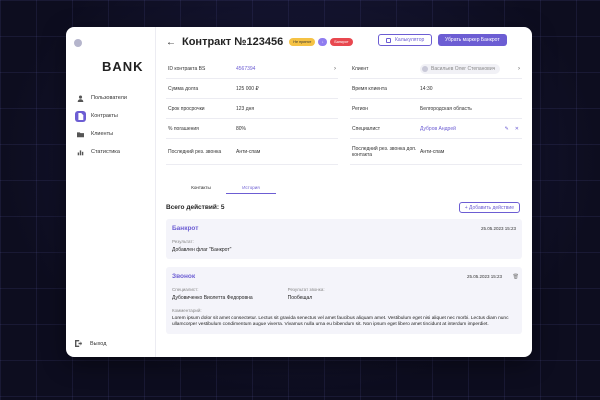 The image size is (600, 400). I want to click on status-badge-not-accepted: Не принят, so click(302, 42).